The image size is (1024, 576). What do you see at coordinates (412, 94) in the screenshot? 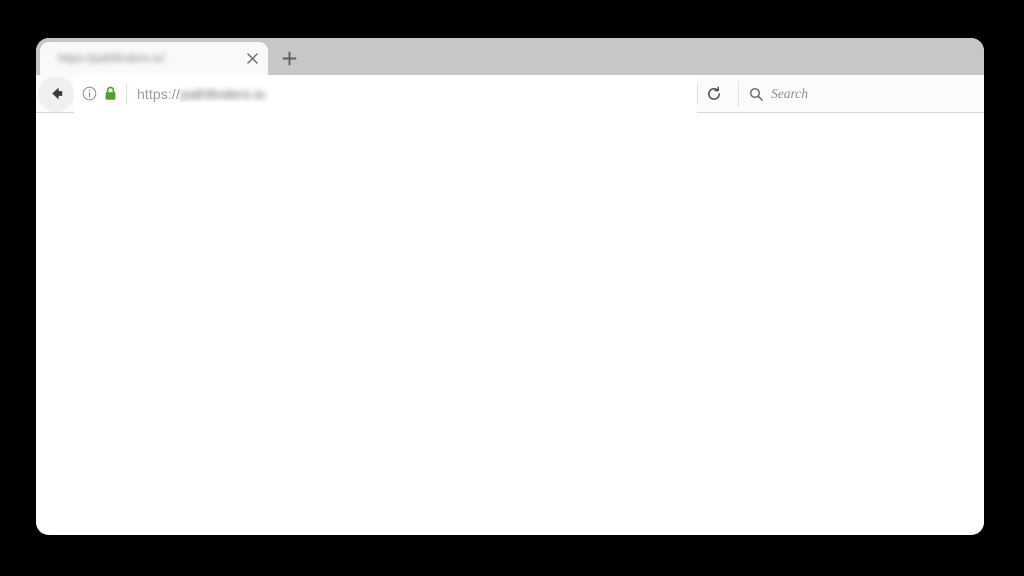
I see `address-text: https:// pathfinders.io` at bounding box center [412, 94].